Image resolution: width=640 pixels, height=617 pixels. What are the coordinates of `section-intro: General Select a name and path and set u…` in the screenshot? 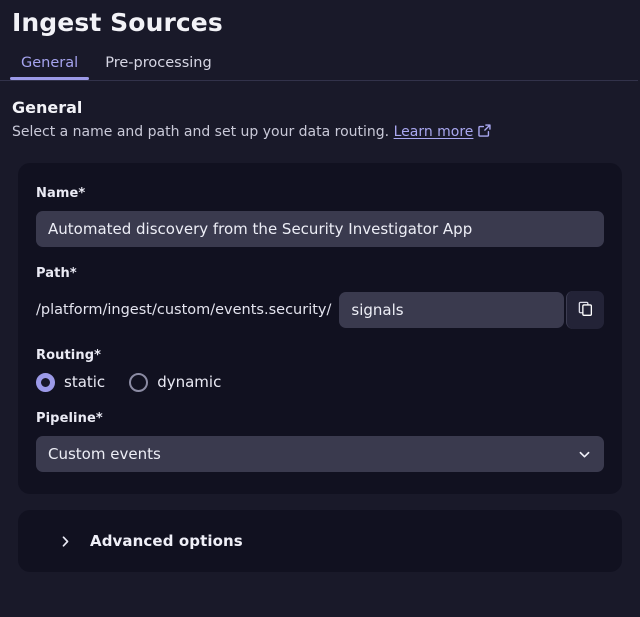 It's located at (320, 113).